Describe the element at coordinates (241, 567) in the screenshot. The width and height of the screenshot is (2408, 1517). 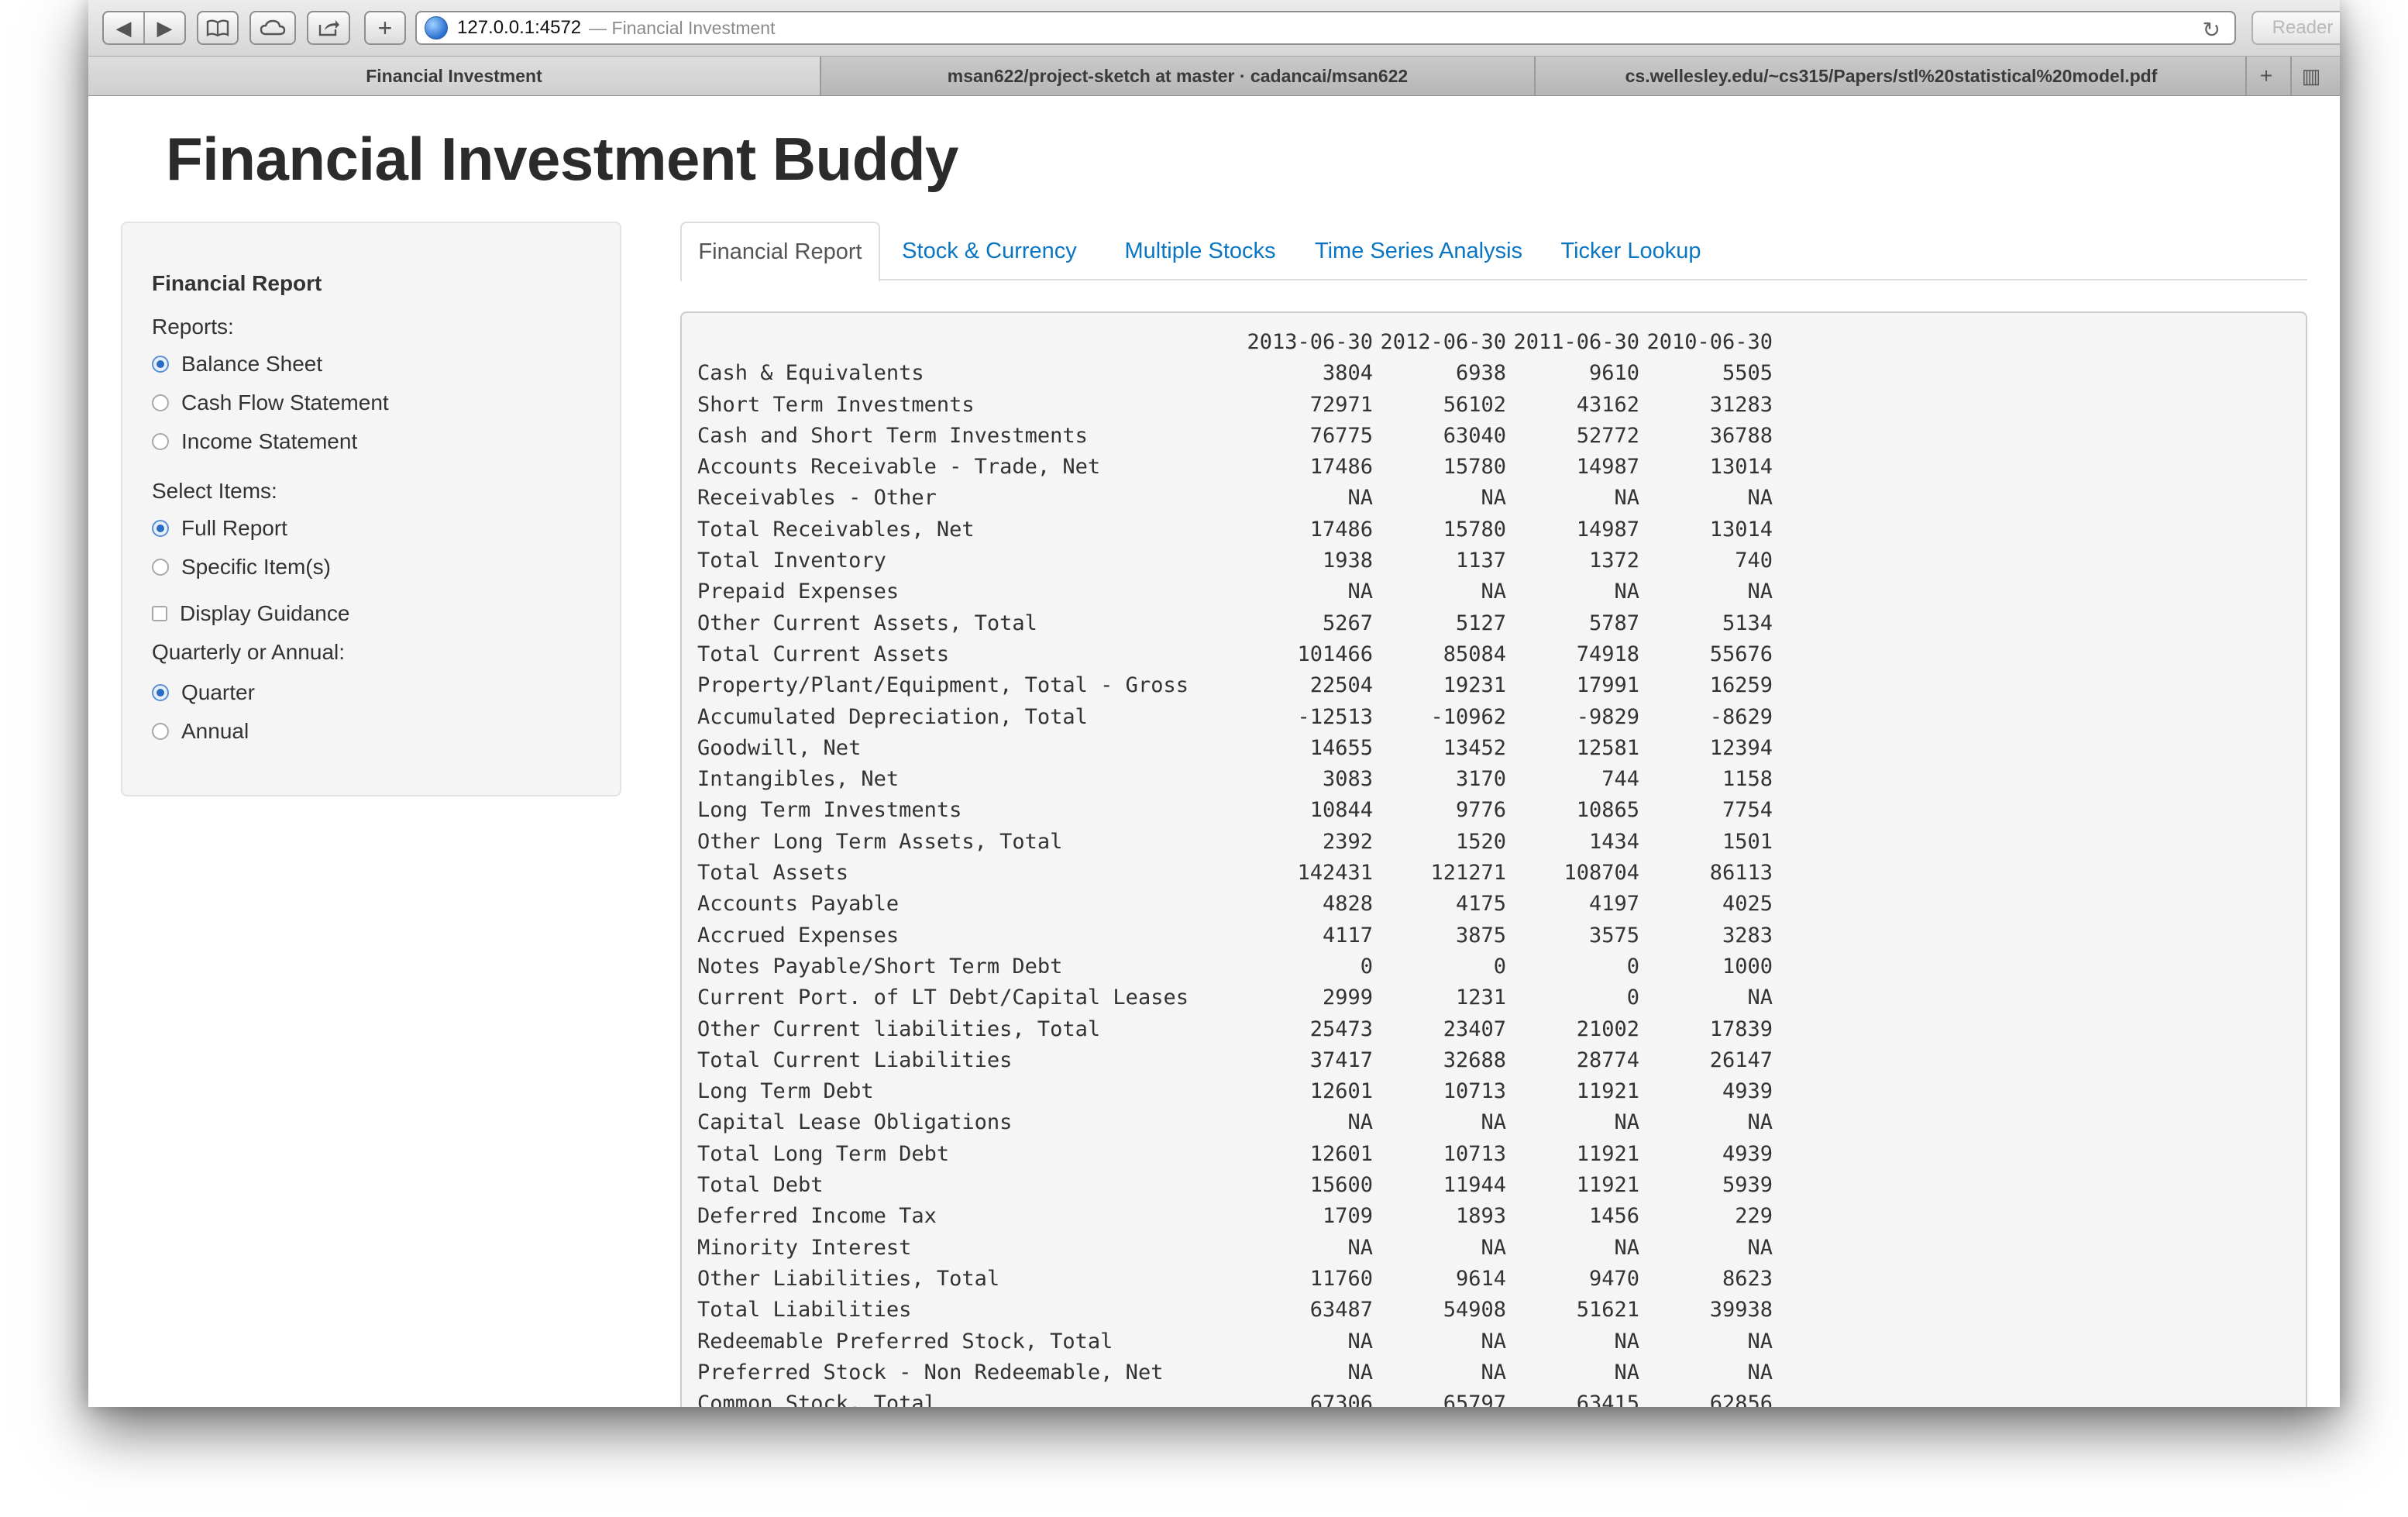
I see `radio-specific-items: Specific Item(s)` at that location.